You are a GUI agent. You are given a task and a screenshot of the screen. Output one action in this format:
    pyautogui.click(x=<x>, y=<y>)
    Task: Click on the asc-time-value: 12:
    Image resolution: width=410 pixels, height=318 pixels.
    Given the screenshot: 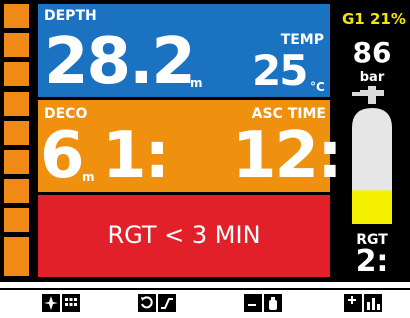 What is the action you would take?
    pyautogui.click(x=287, y=156)
    